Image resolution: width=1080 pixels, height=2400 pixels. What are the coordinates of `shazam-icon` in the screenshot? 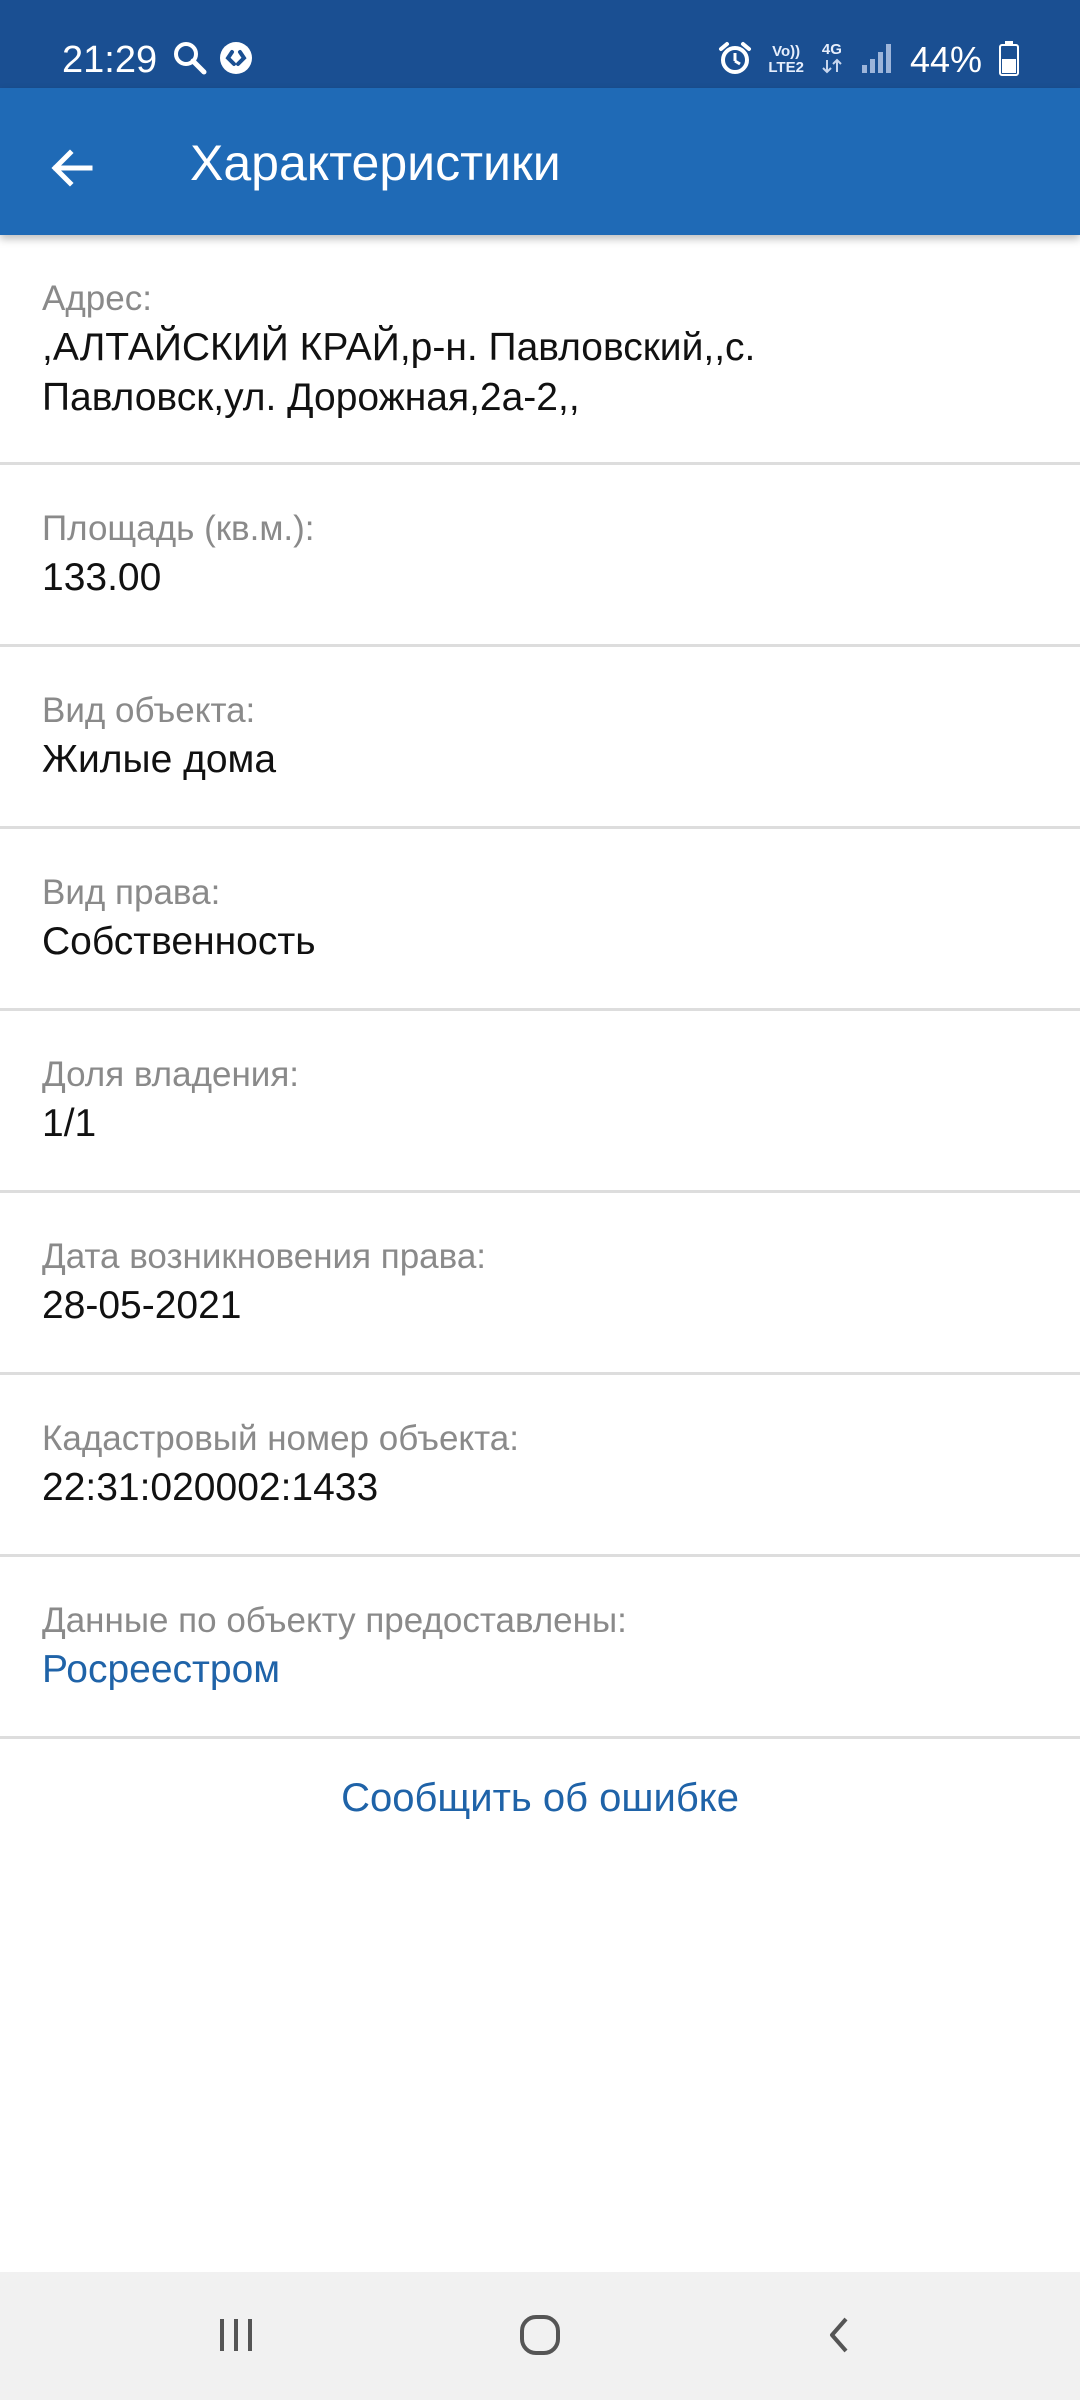 It's located at (236, 60).